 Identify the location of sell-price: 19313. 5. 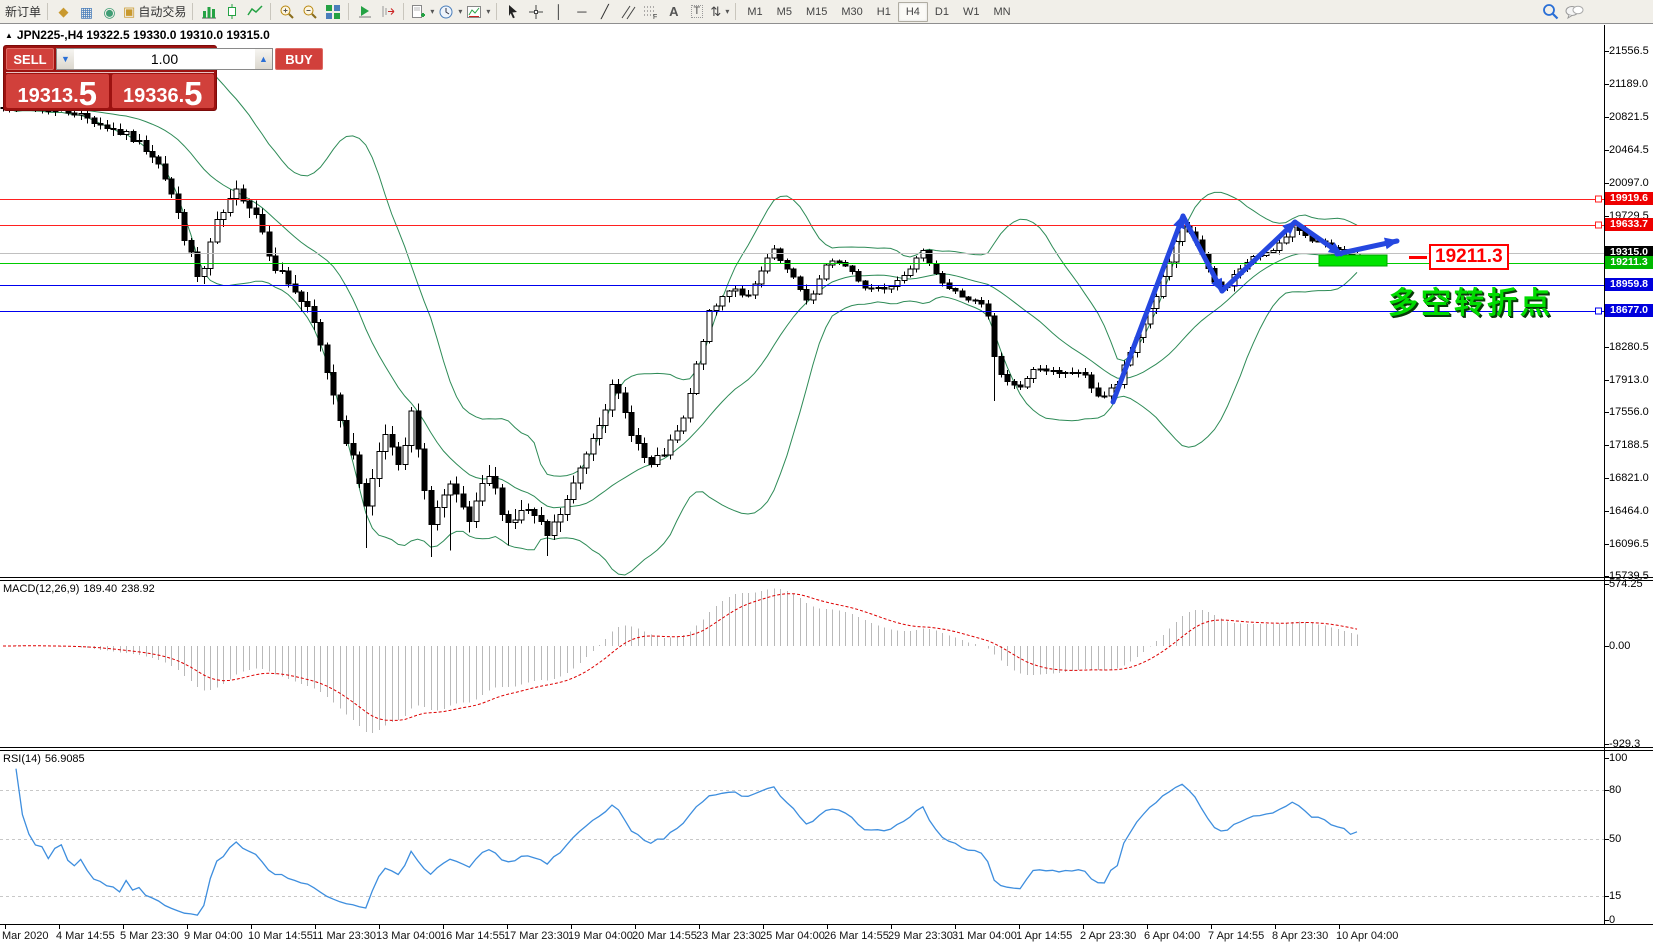
(57, 93).